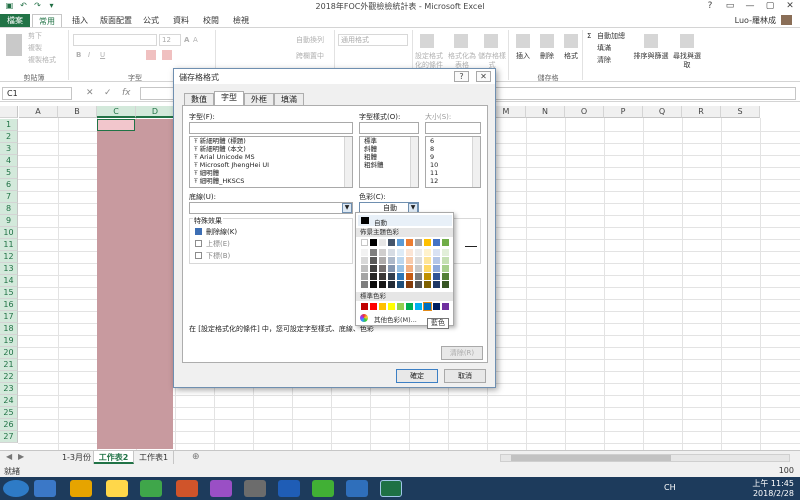  What do you see at coordinates (271, 165) in the screenshot?
I see `font-list-item: Microsoft JhengHei UI` at bounding box center [271, 165].